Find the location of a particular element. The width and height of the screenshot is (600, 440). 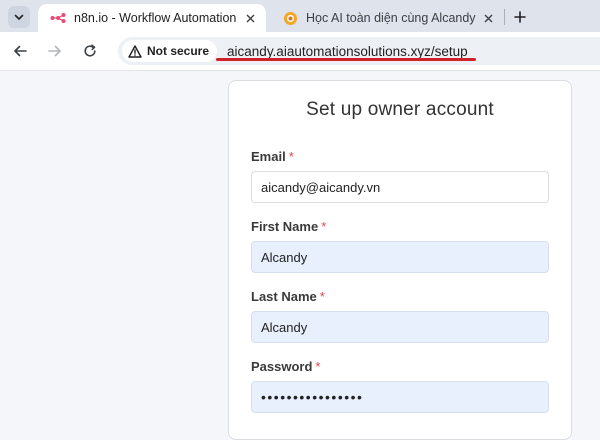

n8n-logo-icon is located at coordinates (58, 18).